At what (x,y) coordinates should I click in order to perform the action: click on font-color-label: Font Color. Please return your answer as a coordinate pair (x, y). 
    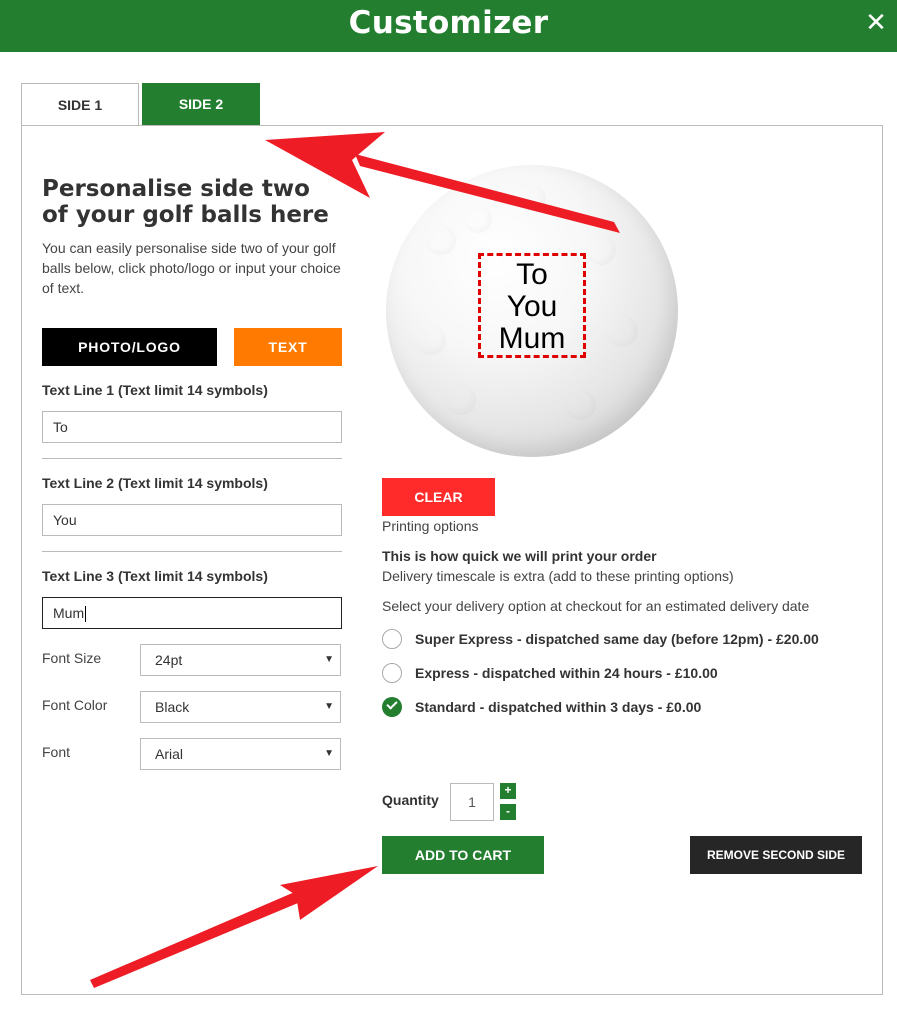
    Looking at the image, I should click on (75, 705).